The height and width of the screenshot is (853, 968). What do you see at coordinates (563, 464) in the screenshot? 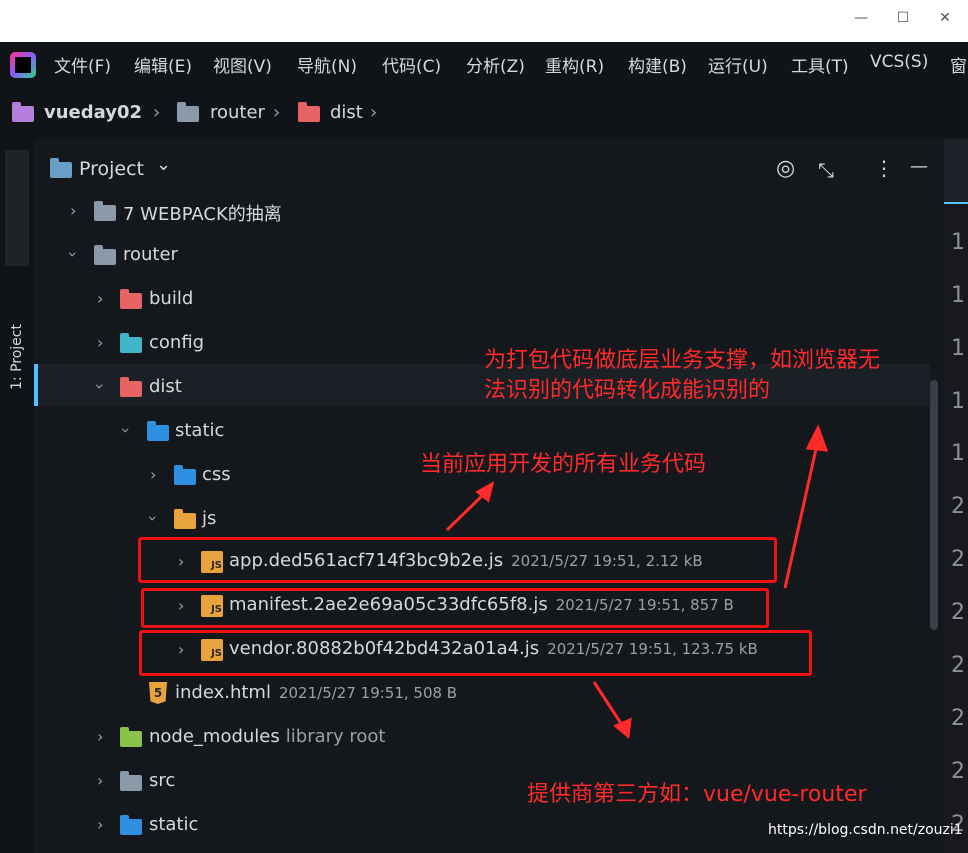
I see `annotation-middle: 当前应用开发的所有业务代码` at bounding box center [563, 464].